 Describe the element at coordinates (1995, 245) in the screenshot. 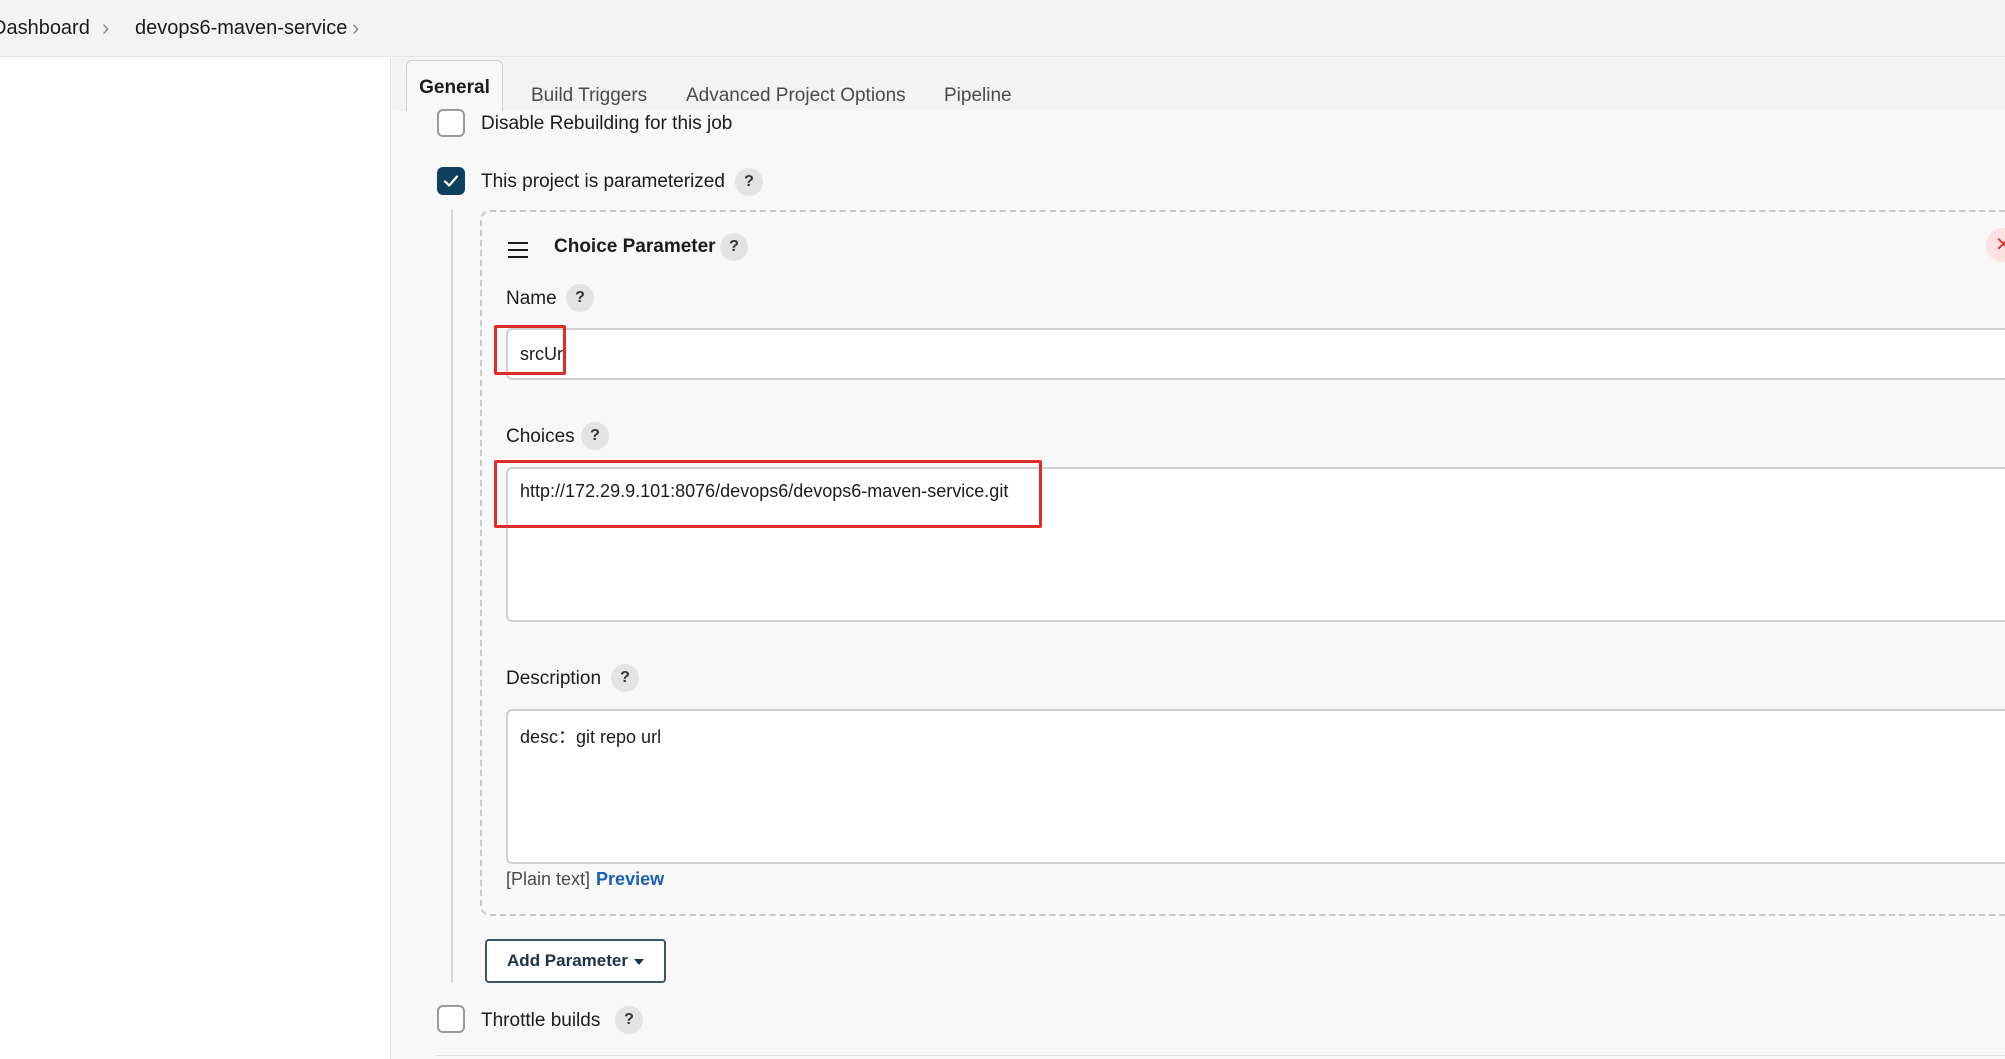

I see `delete-parameter-icon: ✕` at that location.